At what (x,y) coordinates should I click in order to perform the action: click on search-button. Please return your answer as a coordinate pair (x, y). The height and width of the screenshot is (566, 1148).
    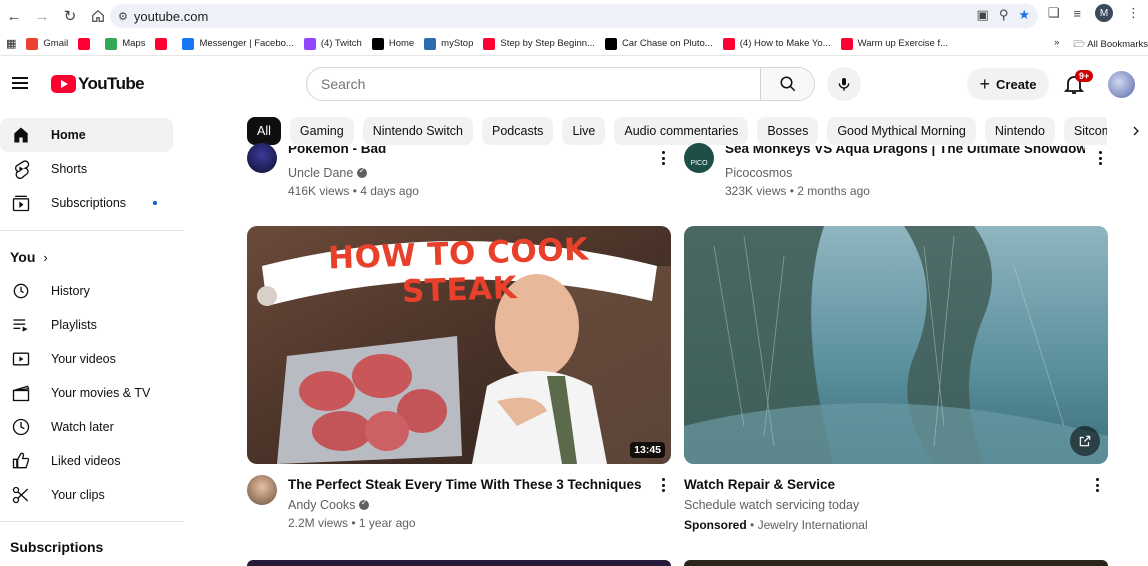
    Looking at the image, I should click on (787, 84).